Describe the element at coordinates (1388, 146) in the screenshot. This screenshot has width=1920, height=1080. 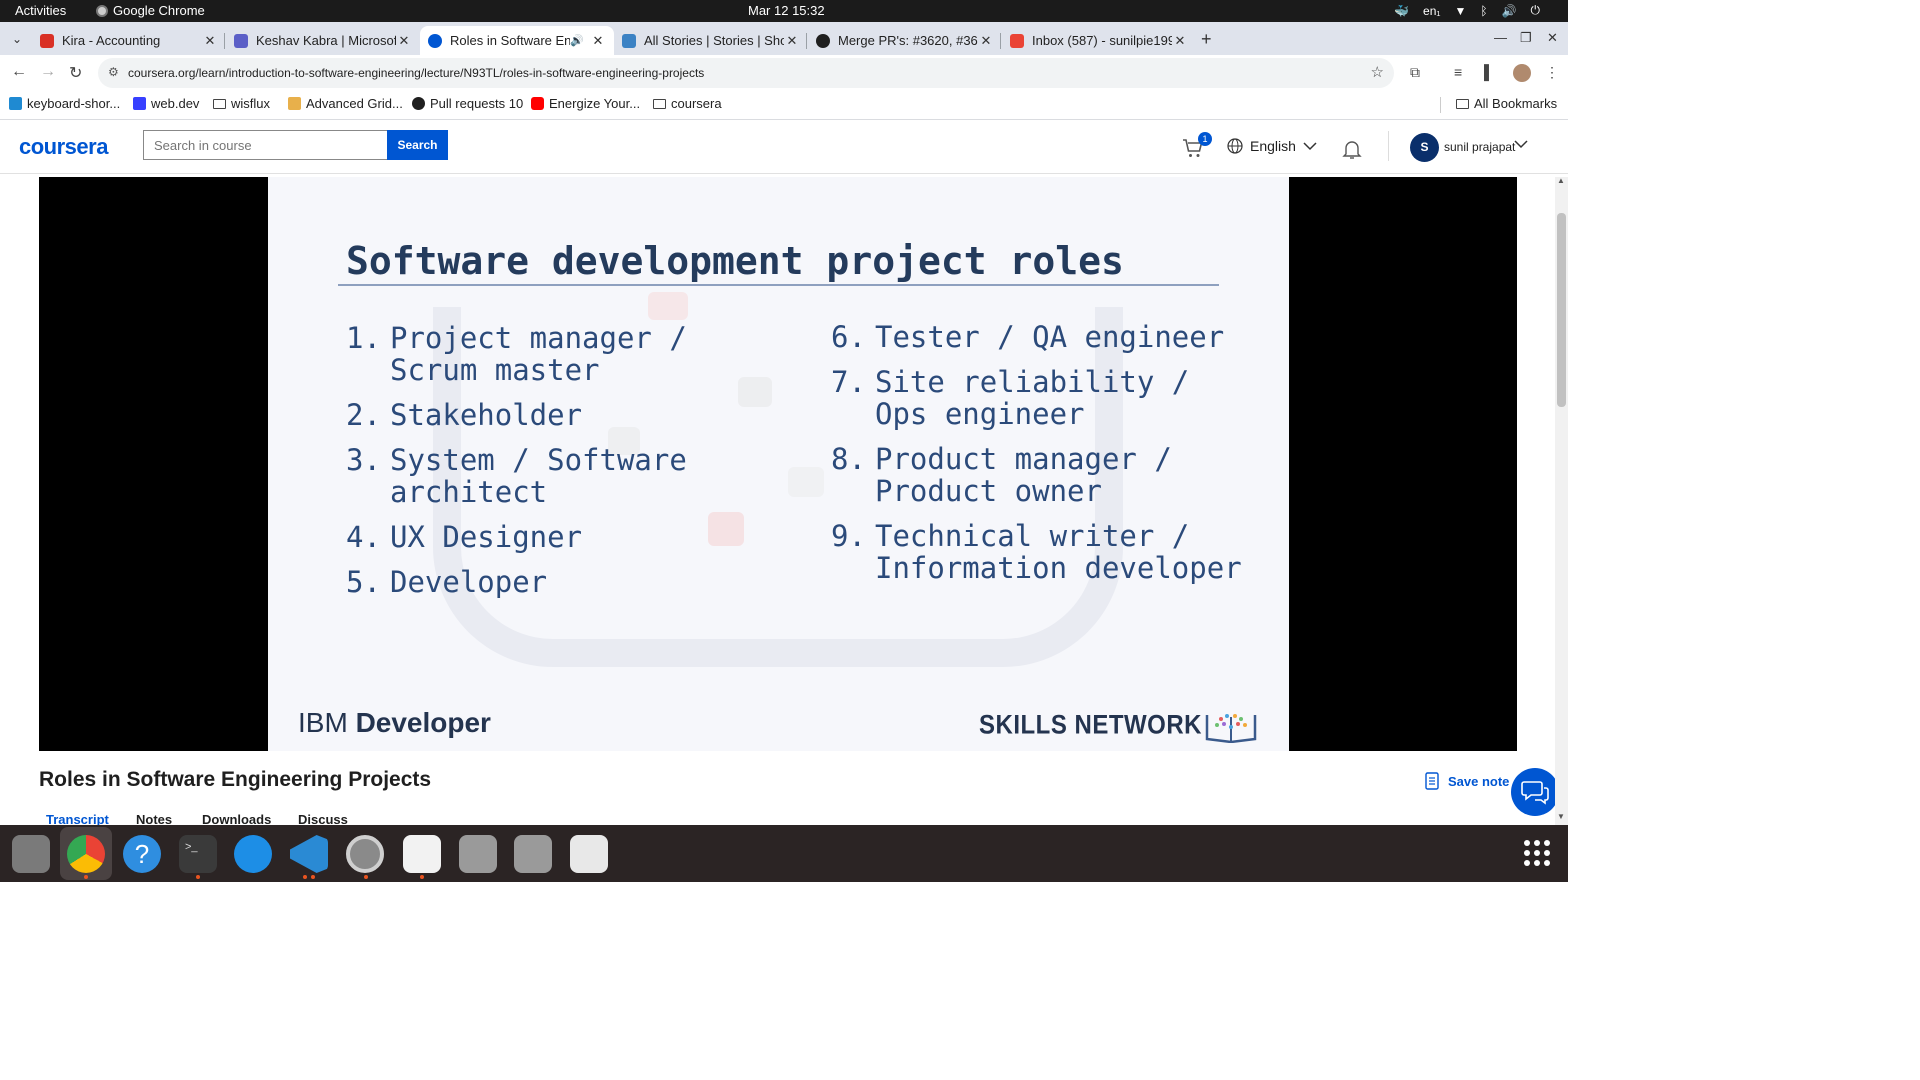
I see `header-divider` at that location.